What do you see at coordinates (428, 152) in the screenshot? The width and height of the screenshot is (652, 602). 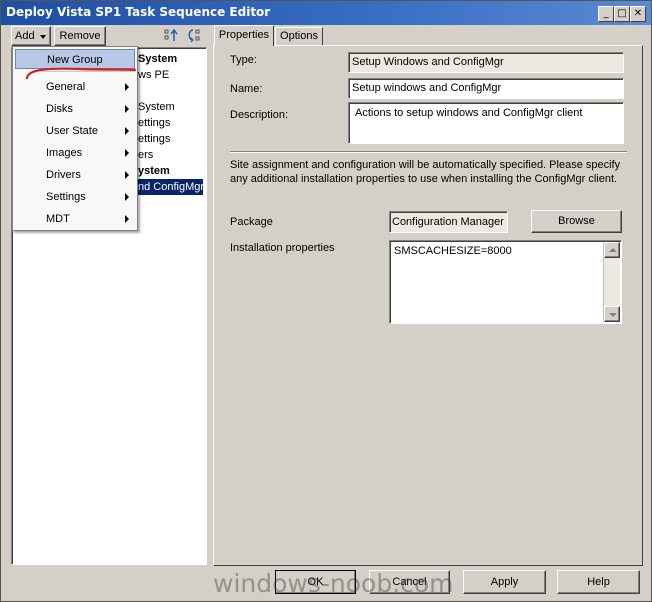 I see `section-divider` at bounding box center [428, 152].